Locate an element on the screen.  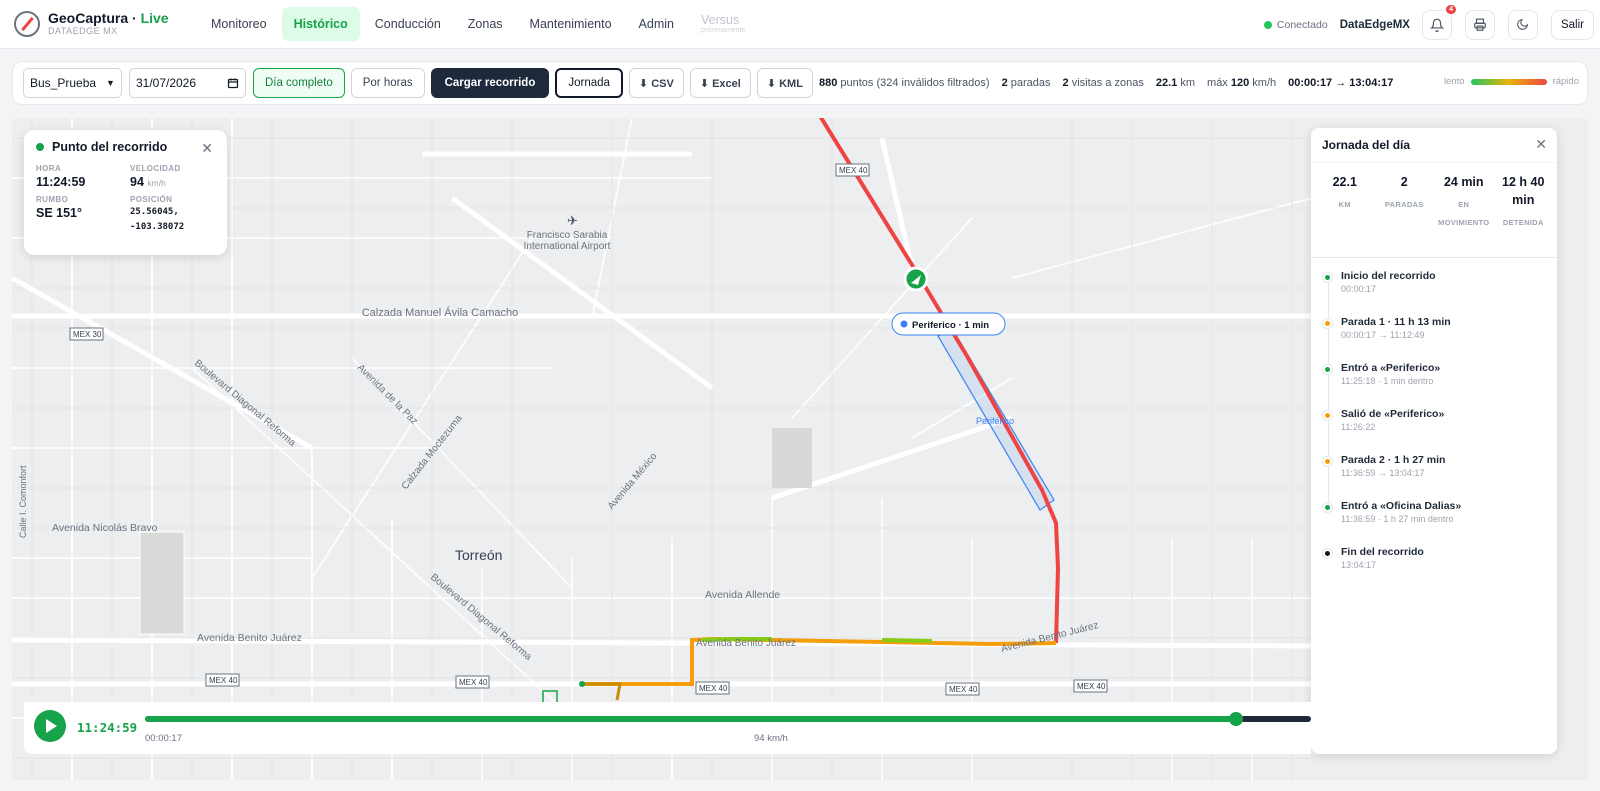
timeline-event: Inicio del recorrido 00:00:17 is located at coordinates (1440, 282).